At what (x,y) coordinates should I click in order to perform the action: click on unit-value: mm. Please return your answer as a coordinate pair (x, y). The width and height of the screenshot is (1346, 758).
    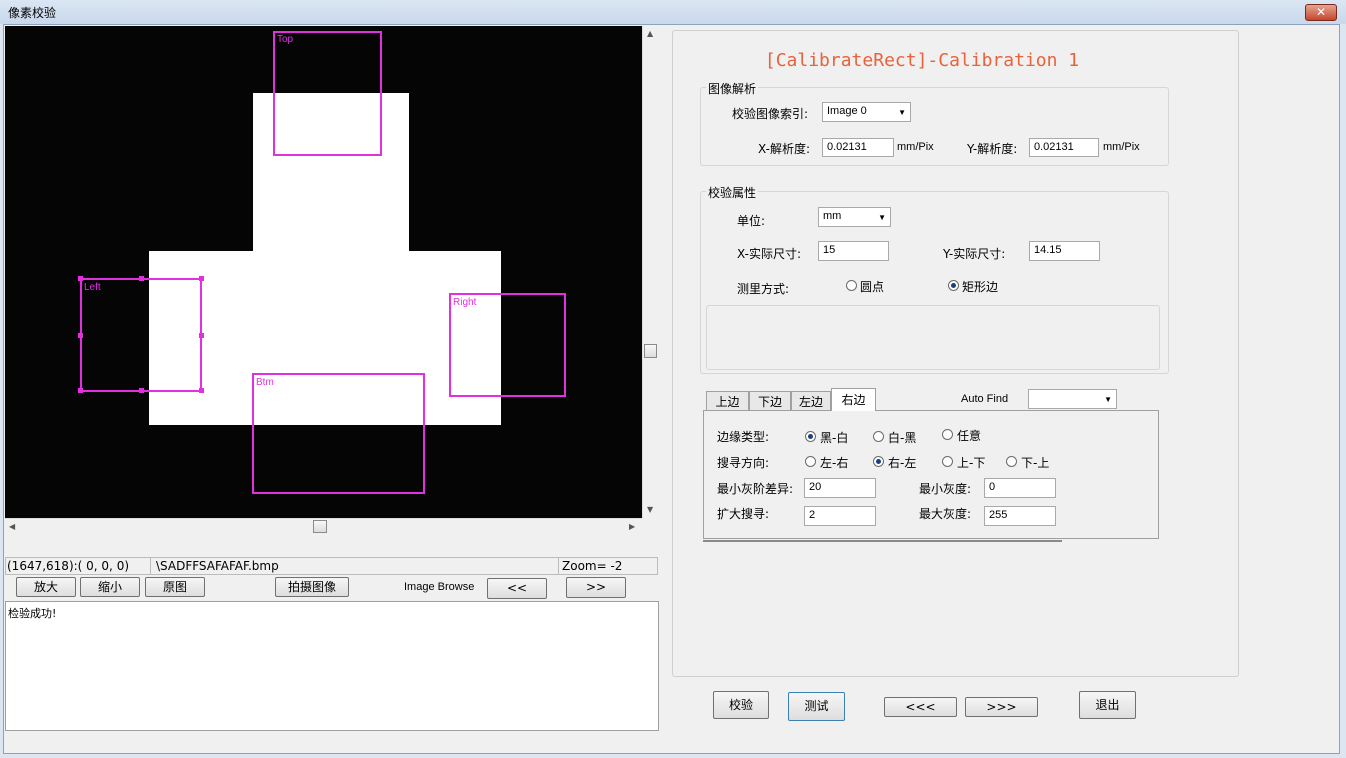
    Looking at the image, I should click on (832, 216).